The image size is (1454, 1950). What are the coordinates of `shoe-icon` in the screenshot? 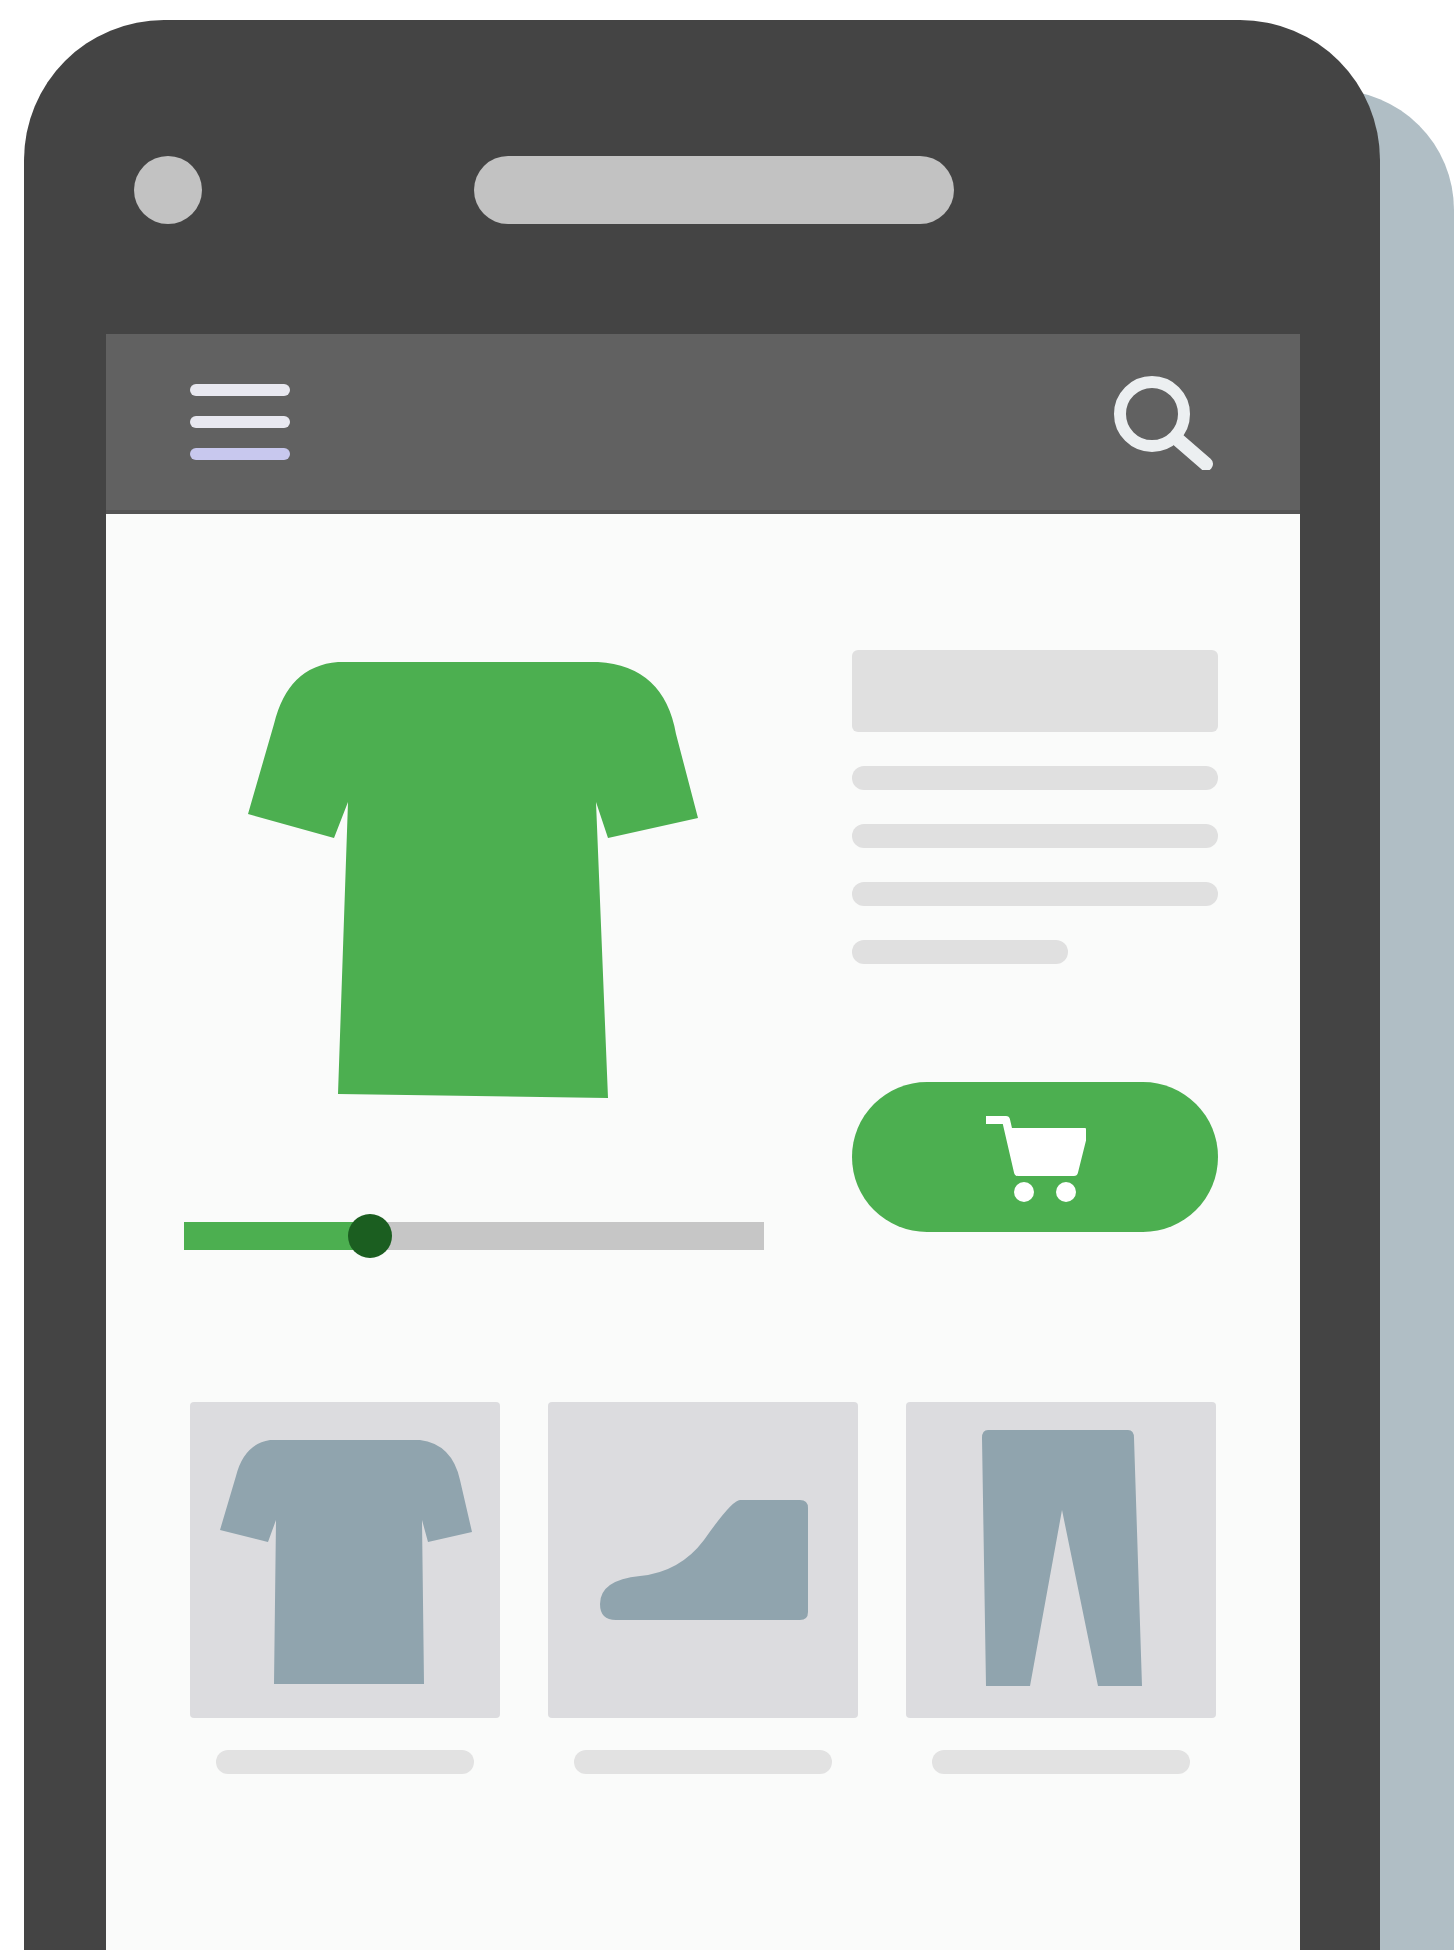 It's located at (703, 1560).